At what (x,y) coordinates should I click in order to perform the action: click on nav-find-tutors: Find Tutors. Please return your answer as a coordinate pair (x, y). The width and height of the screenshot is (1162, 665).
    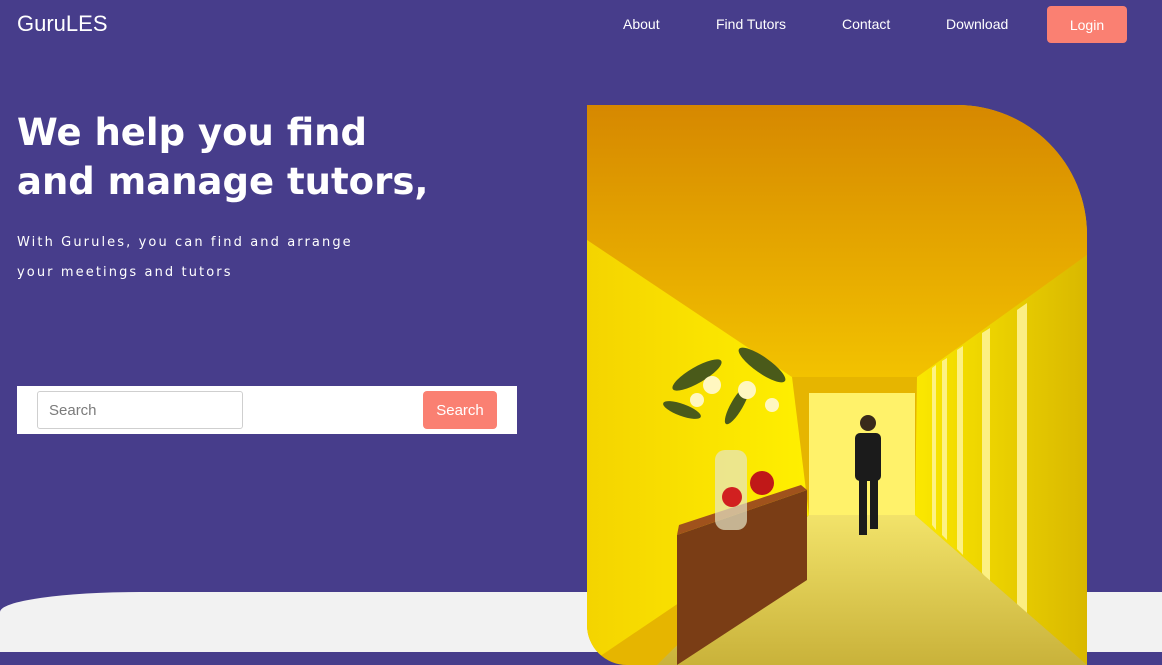
    Looking at the image, I should click on (751, 24).